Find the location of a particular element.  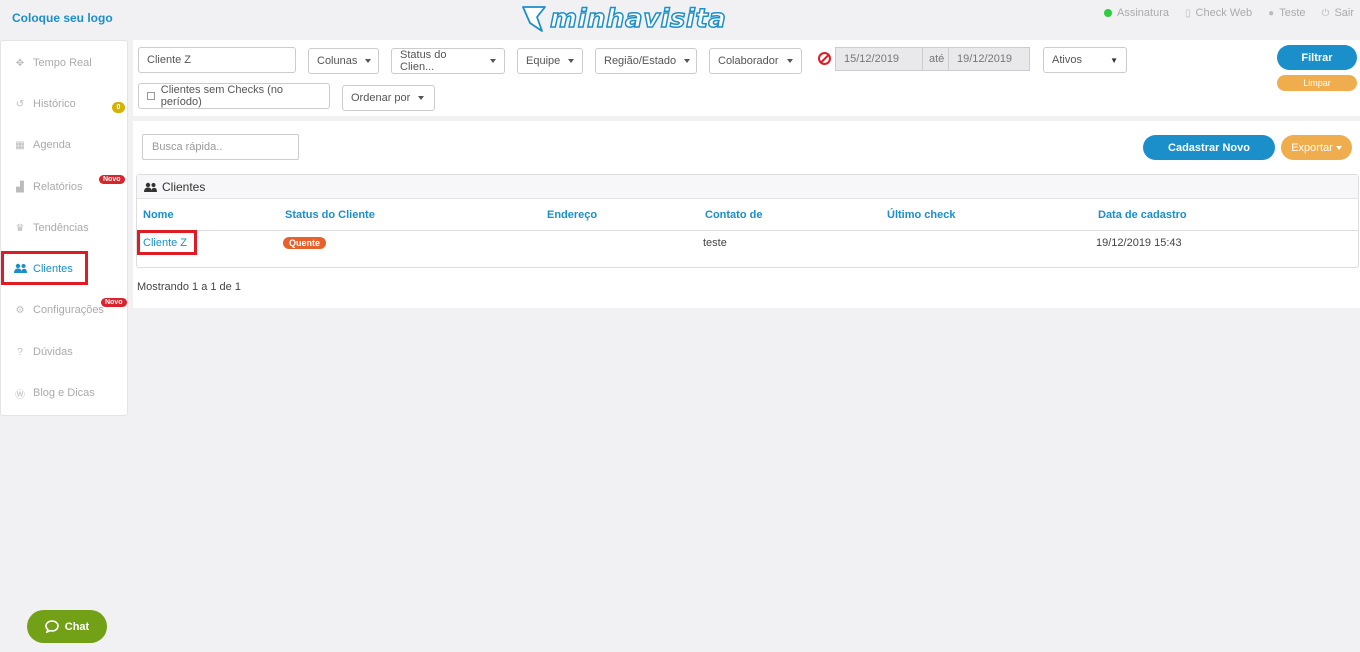

pagination-info: Mostrando 1 a 1 de 1 is located at coordinates (189, 287).